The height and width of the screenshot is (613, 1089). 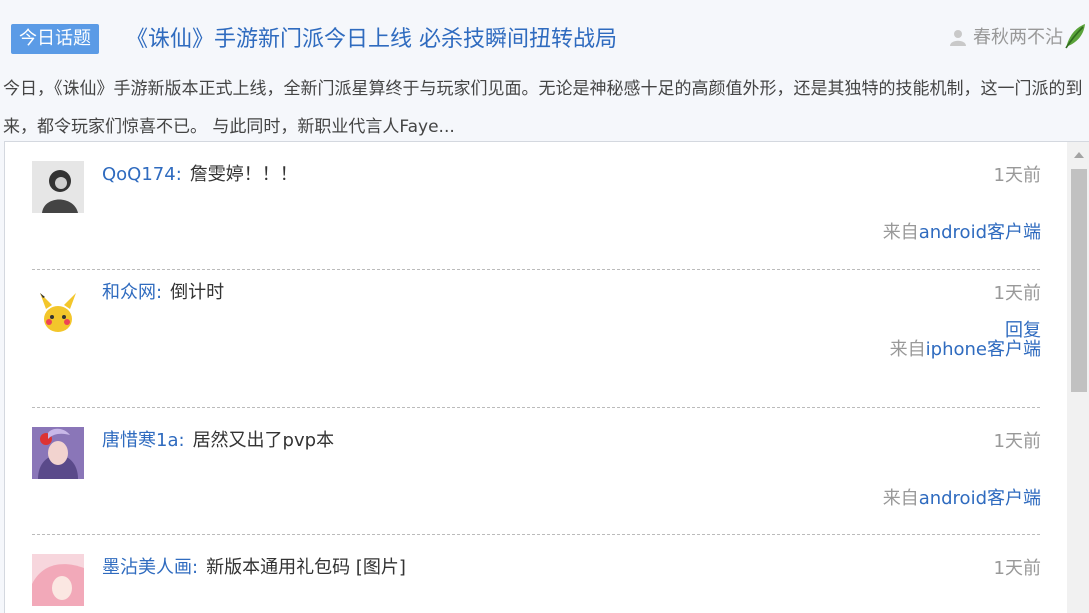 What do you see at coordinates (140, 440) in the screenshot?
I see `comment-username: 唐惜寒1a` at bounding box center [140, 440].